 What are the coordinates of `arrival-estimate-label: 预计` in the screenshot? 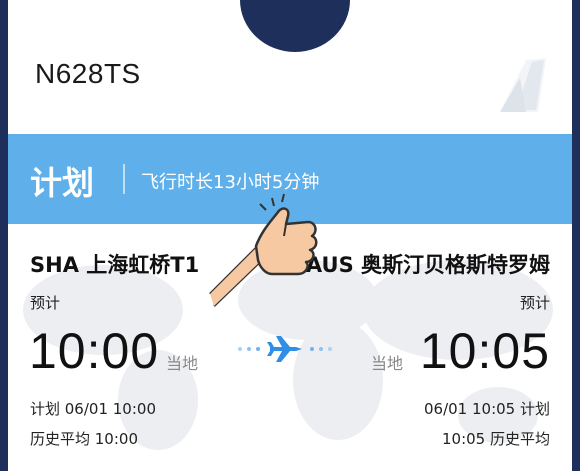 It's located at (534, 303).